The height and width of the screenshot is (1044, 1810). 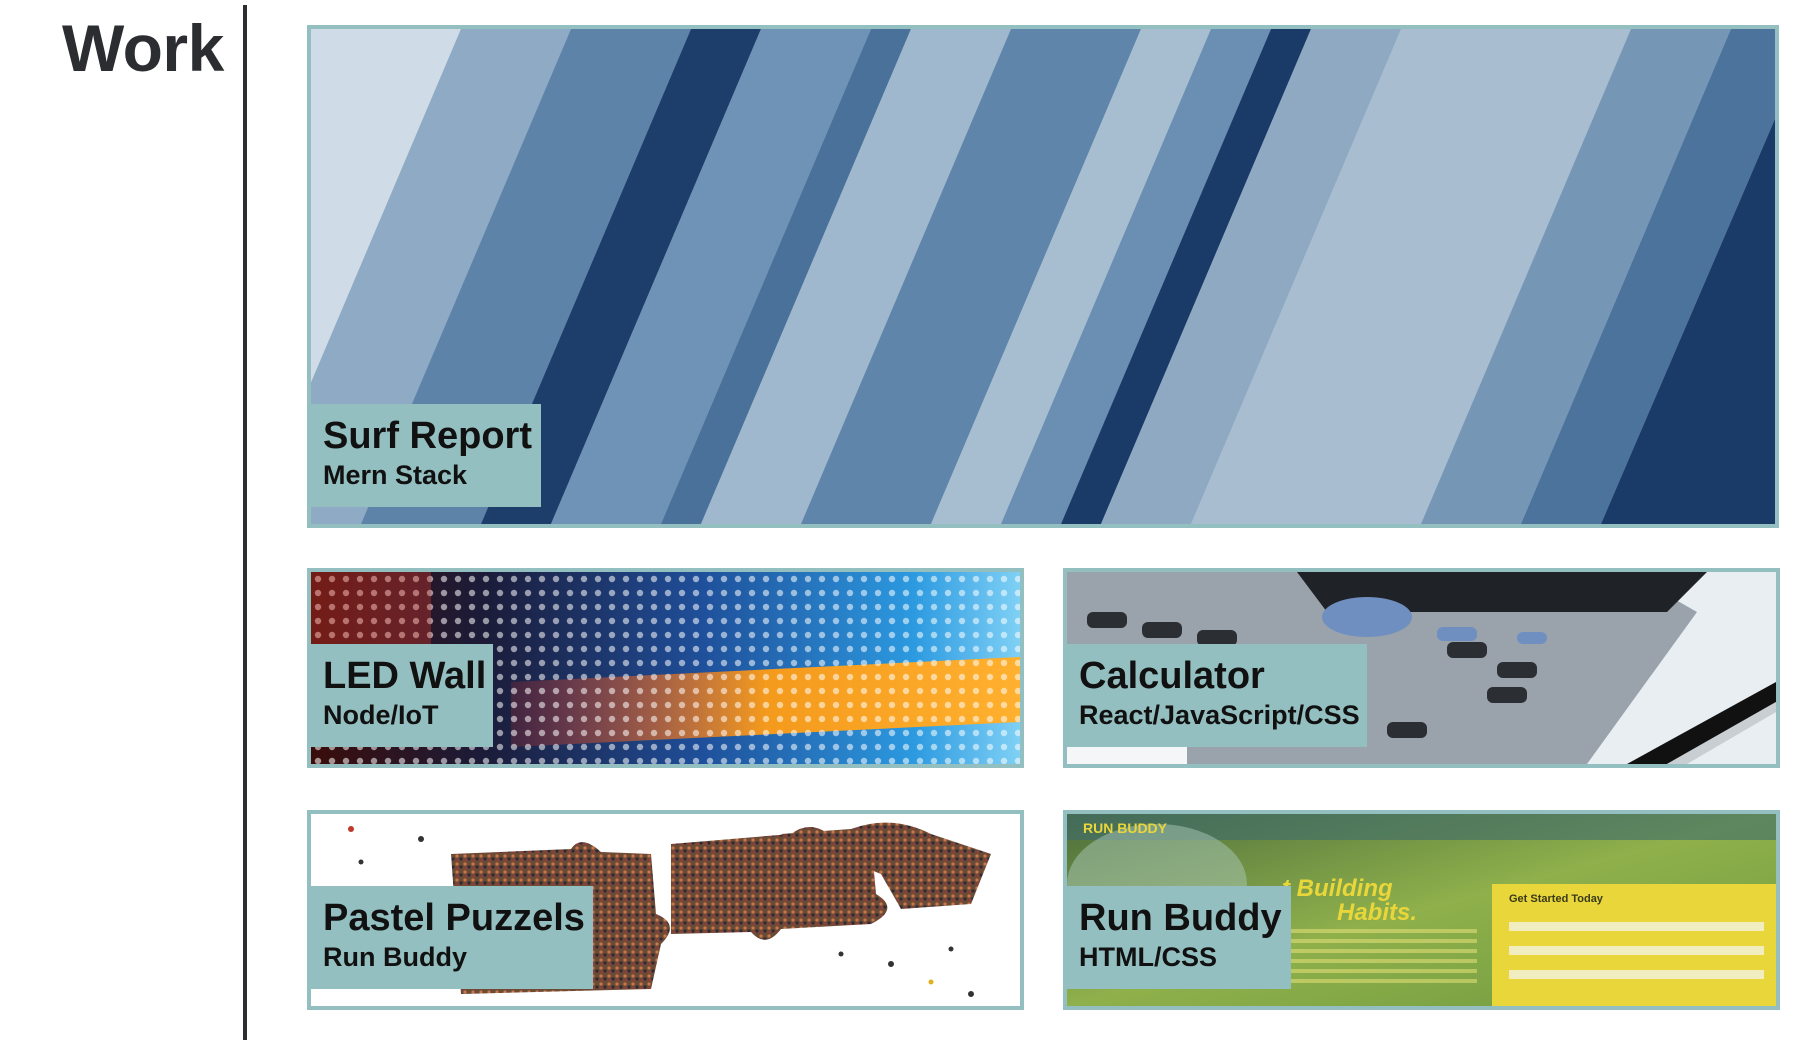 What do you see at coordinates (1377, 912) in the screenshot?
I see `run-buddy-headline-2: Habits.` at bounding box center [1377, 912].